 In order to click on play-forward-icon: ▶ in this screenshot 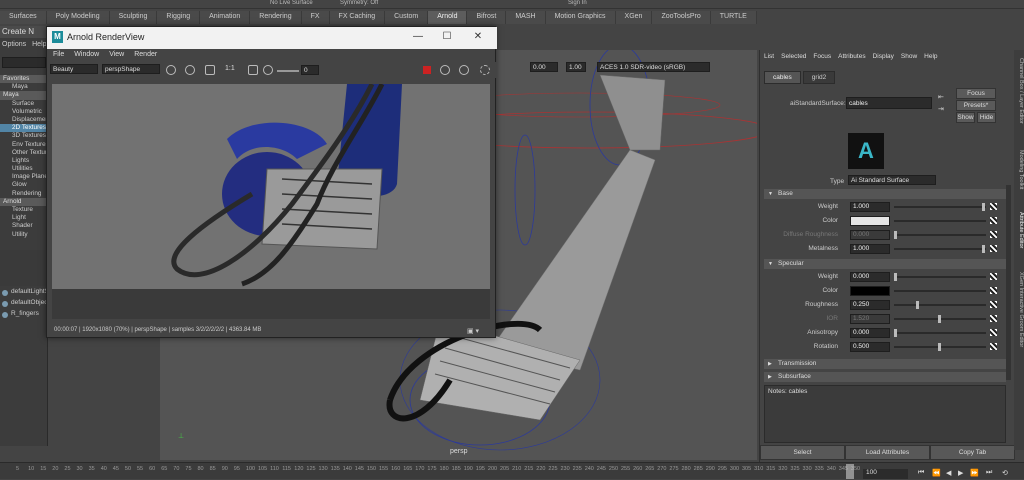, I will do `click(960, 473)`.